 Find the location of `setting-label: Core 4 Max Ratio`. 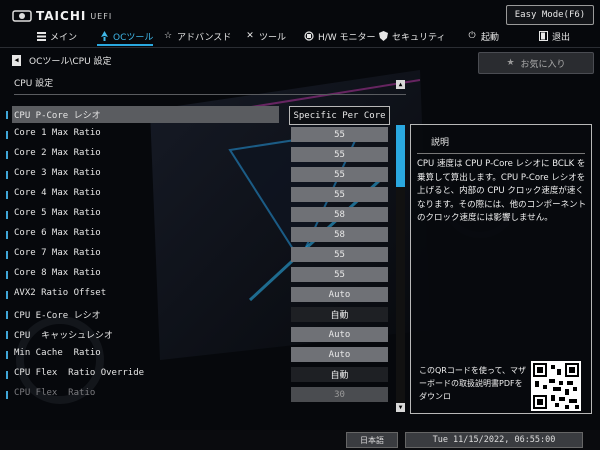

setting-label: Core 4 Max Ratio is located at coordinates (57, 193).